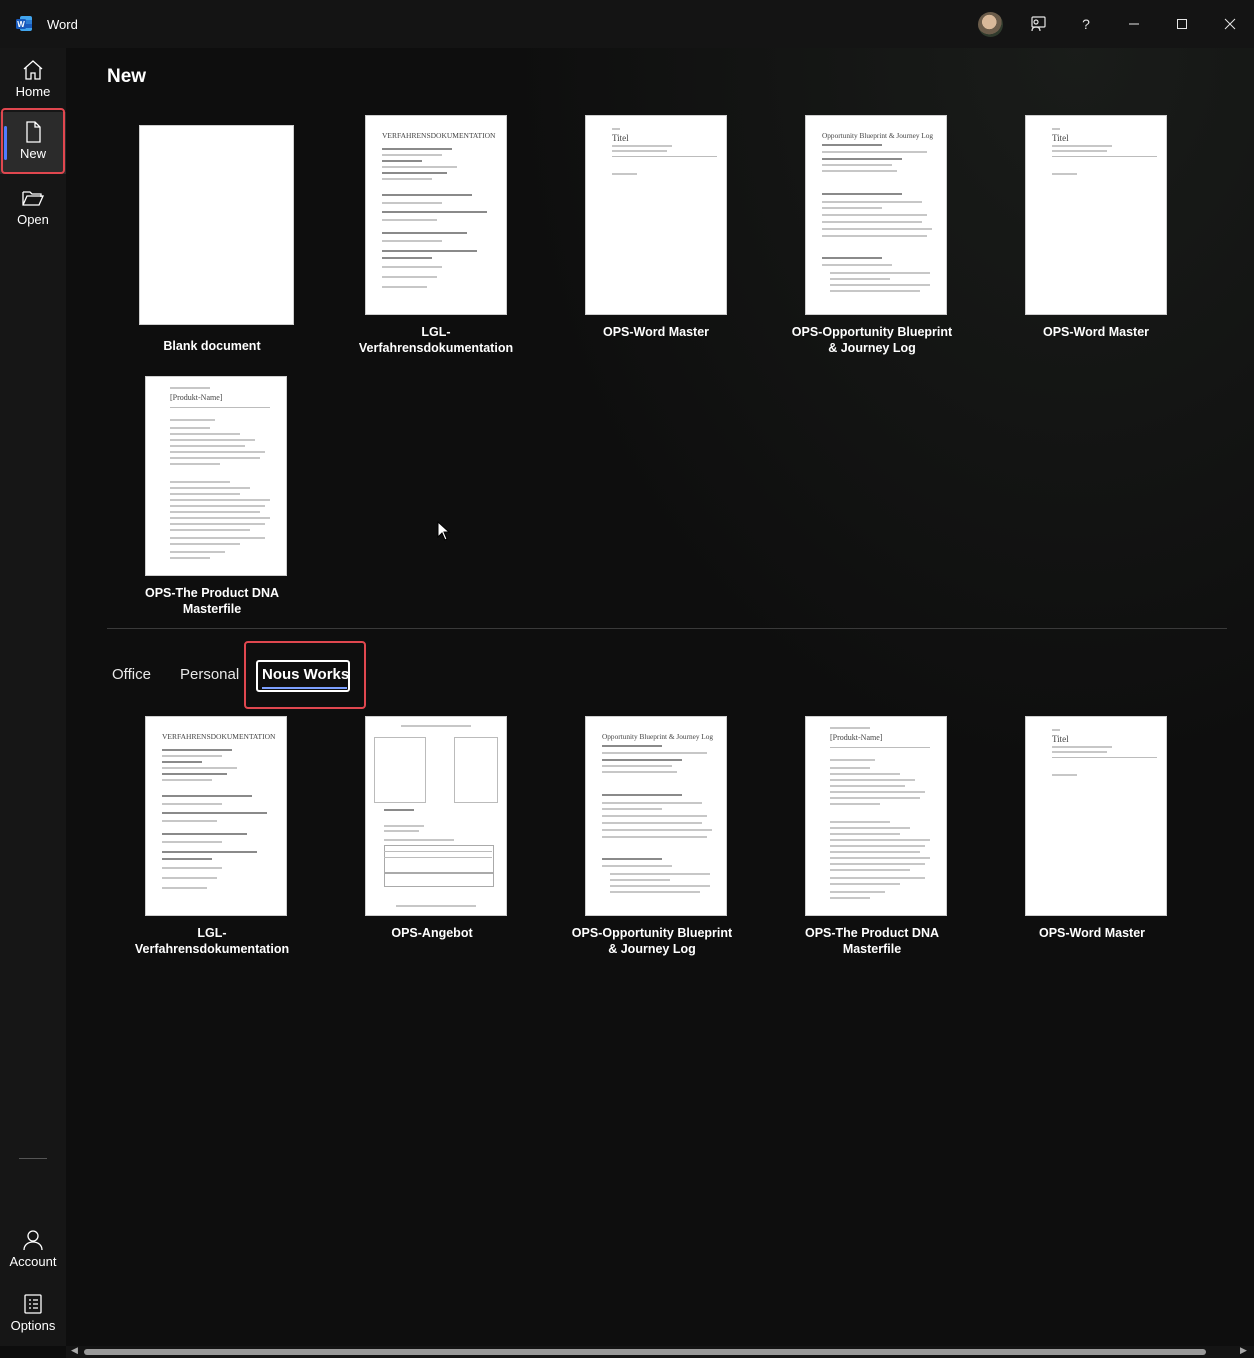  What do you see at coordinates (33, 209) in the screenshot?
I see `sidebar-item-open: Open` at bounding box center [33, 209].